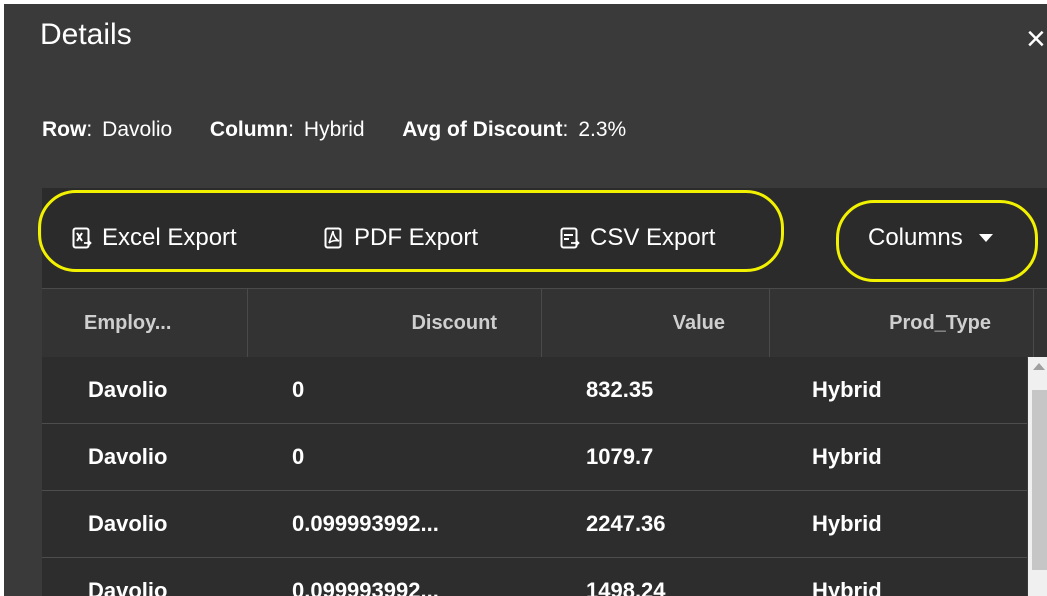 The image size is (1047, 596). What do you see at coordinates (620, 456) in the screenshot?
I see `cell-value: 1079.7` at bounding box center [620, 456].